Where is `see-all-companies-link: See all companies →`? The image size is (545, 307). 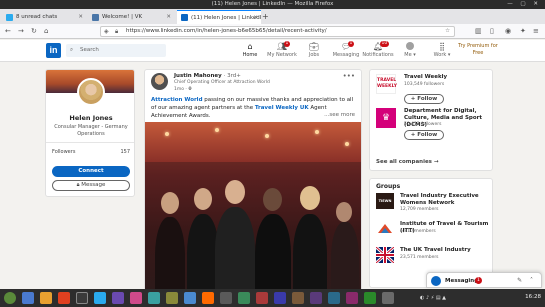 see-all-companies-link: See all companies → is located at coordinates (407, 162).